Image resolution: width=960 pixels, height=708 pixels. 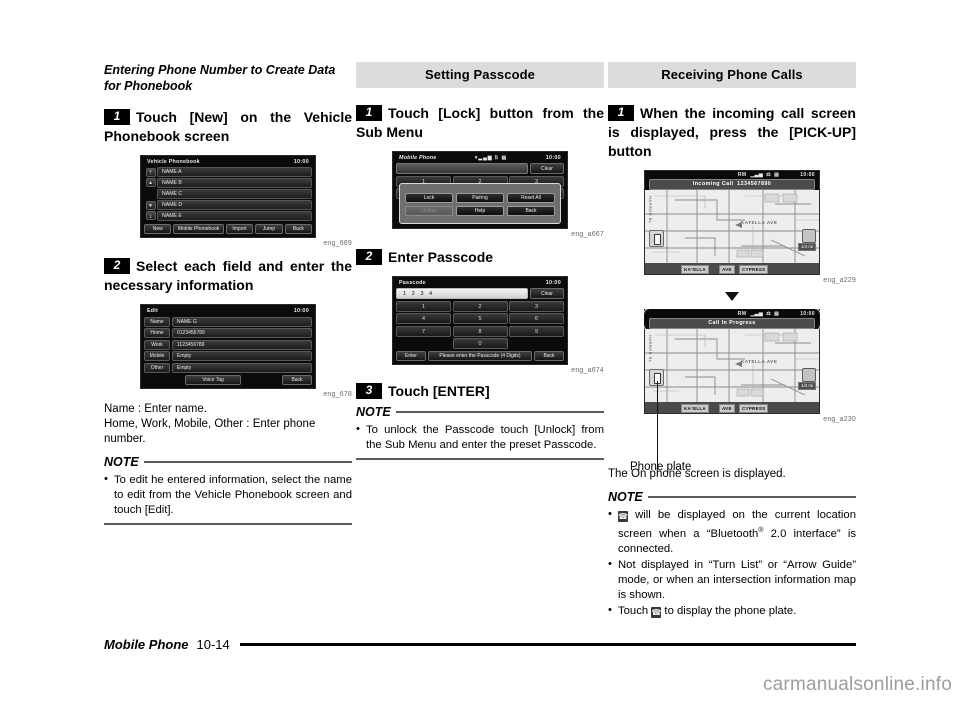 I want to click on key-7: 7, so click(x=423, y=331).